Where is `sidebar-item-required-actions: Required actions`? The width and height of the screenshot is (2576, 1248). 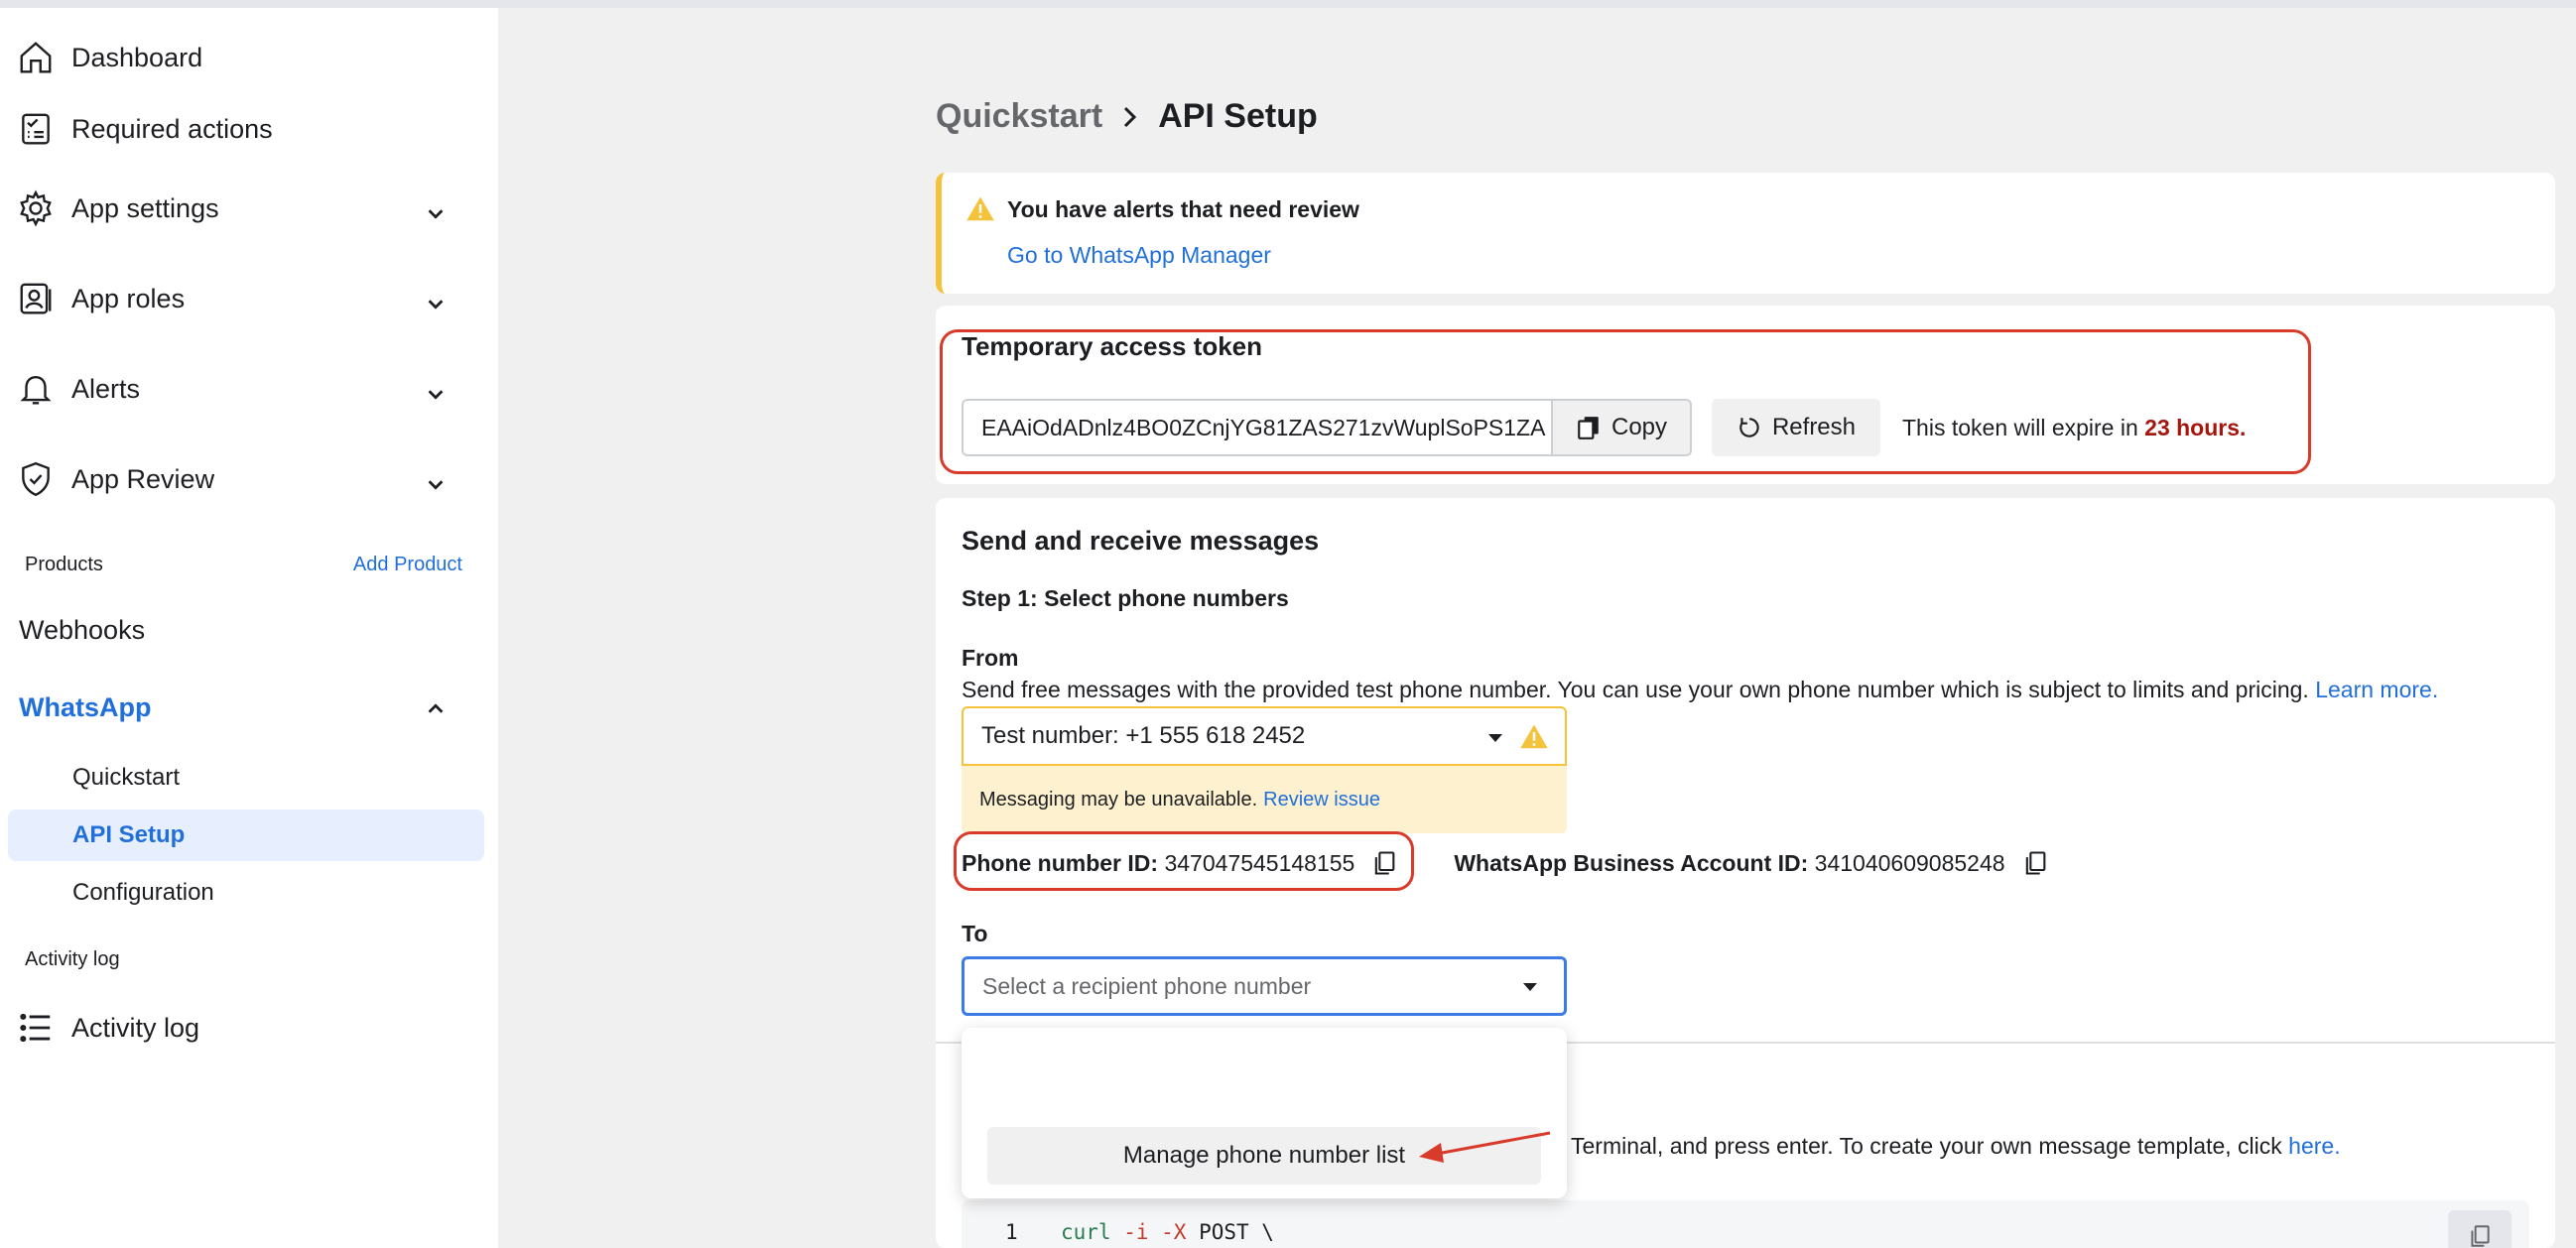 sidebar-item-required-actions: Required actions is located at coordinates (145, 129).